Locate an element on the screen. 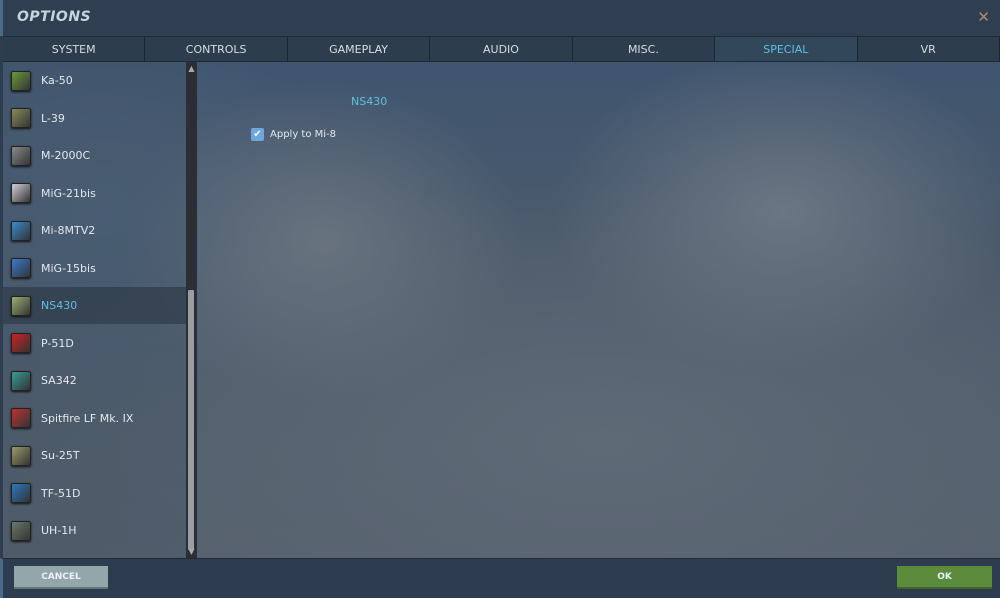  sidebar-item: MiG-15bis is located at coordinates (94, 268).